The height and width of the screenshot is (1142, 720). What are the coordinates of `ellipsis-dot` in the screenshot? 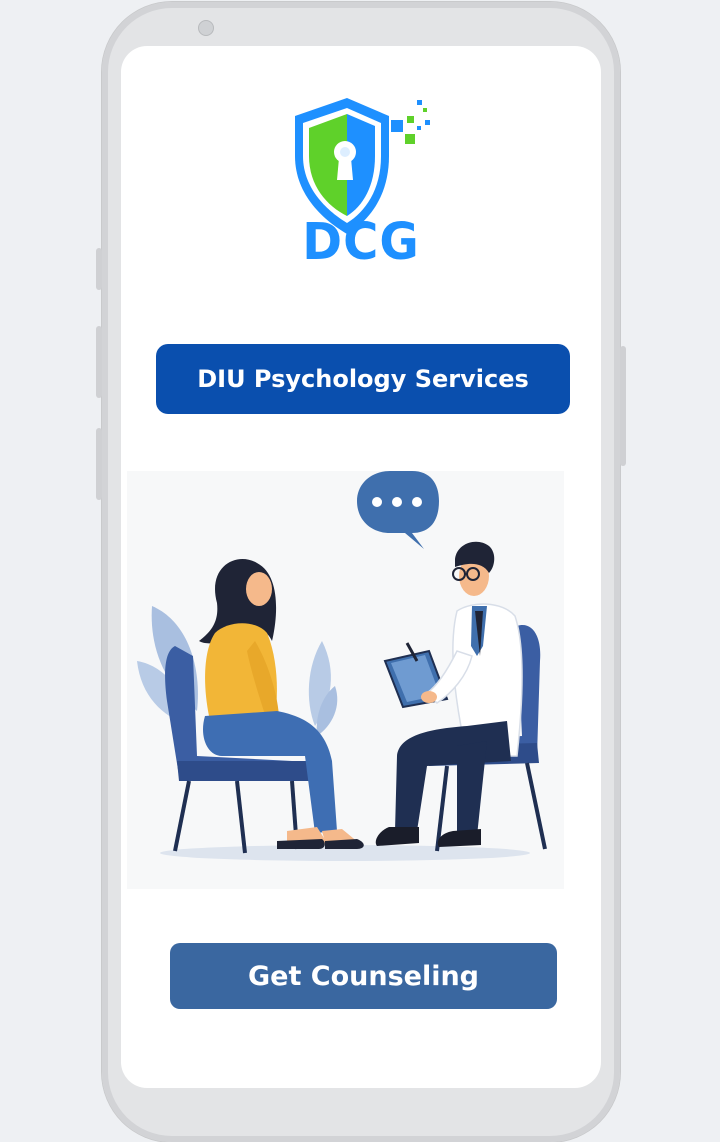 It's located at (377, 502).